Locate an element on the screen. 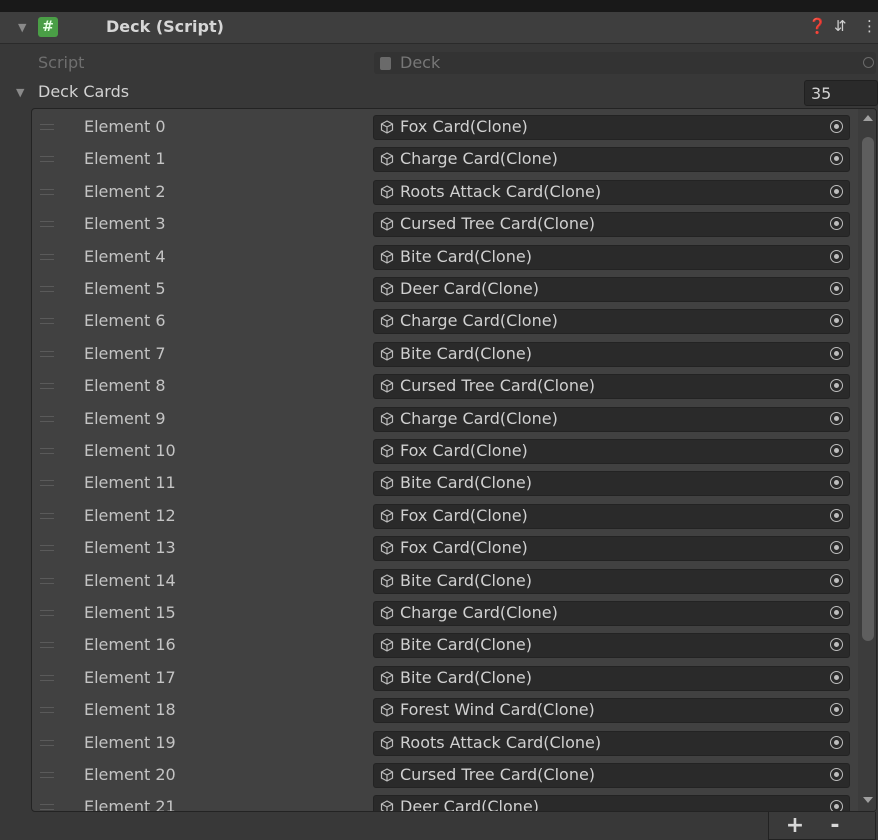 Image resolution: width=878 pixels, height=840 pixels. list-item: Element 13 Fox Card(Clone) is located at coordinates (454, 549).